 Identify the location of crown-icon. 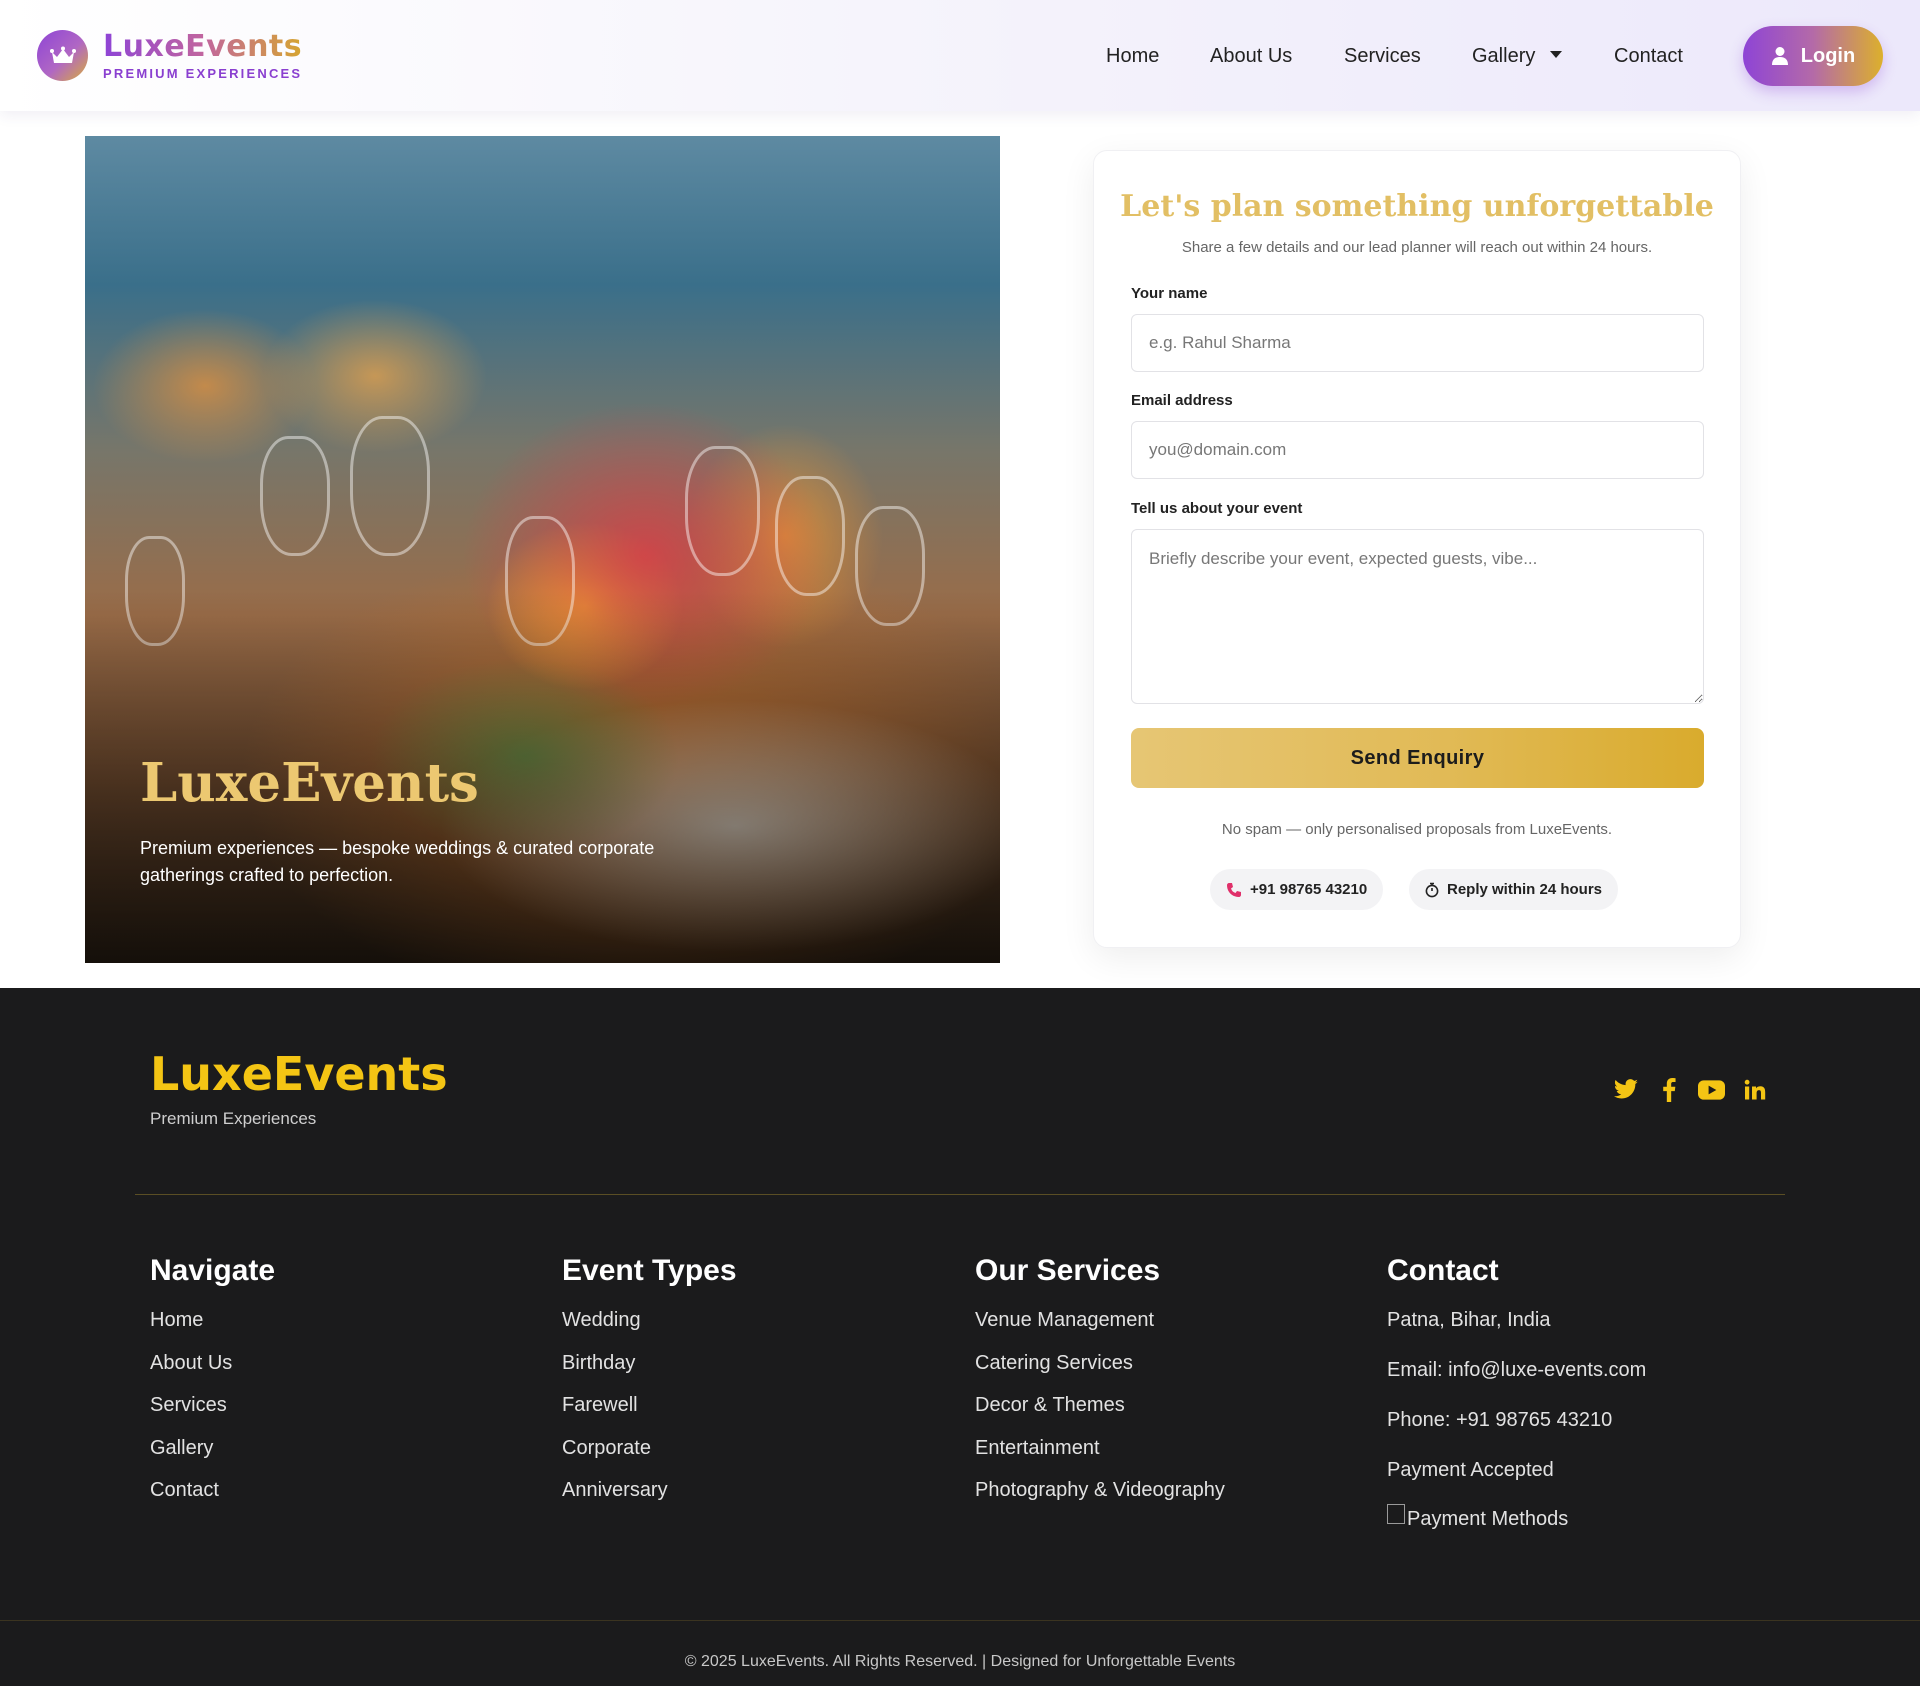
(62, 55).